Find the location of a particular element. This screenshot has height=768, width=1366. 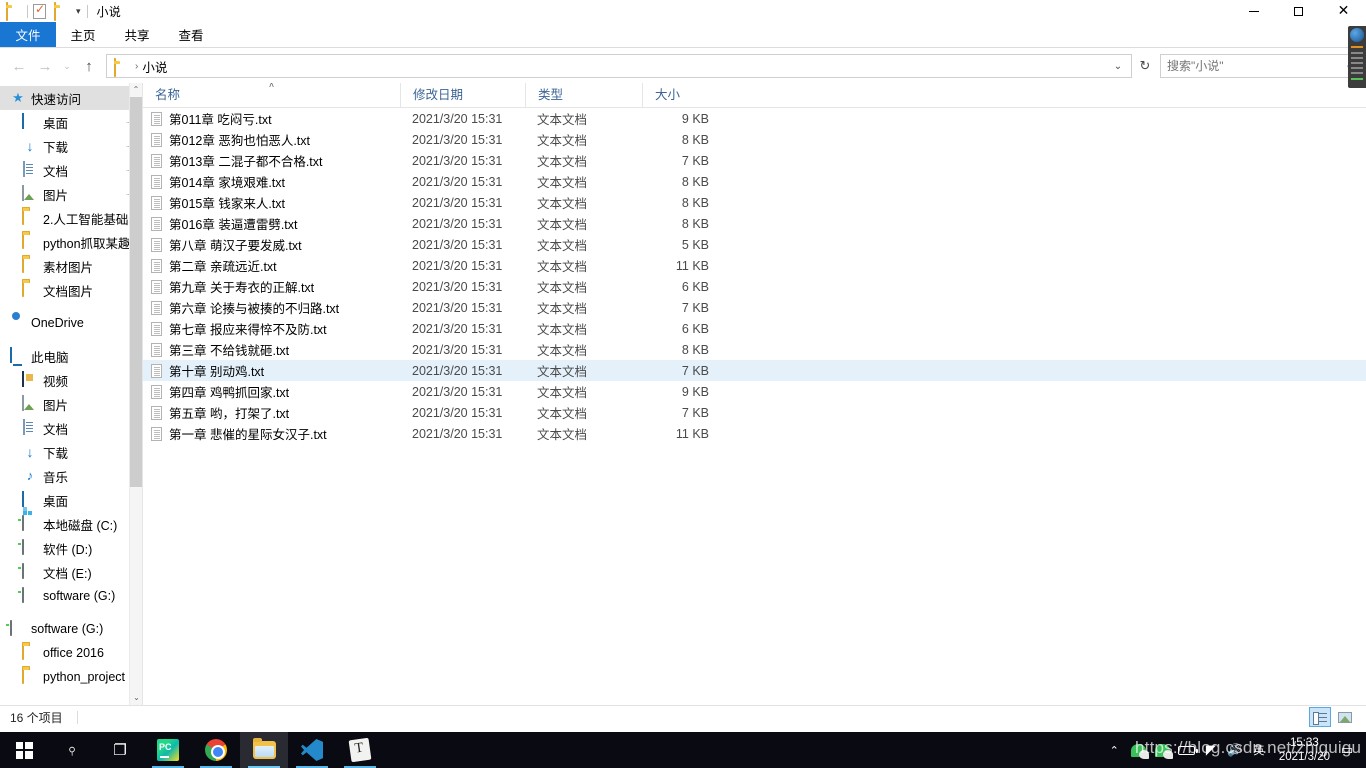

table-row: 第十章 别动鸡.txt 2021/3/20 15:31 文本文档 7 KB is located at coordinates (754, 370).